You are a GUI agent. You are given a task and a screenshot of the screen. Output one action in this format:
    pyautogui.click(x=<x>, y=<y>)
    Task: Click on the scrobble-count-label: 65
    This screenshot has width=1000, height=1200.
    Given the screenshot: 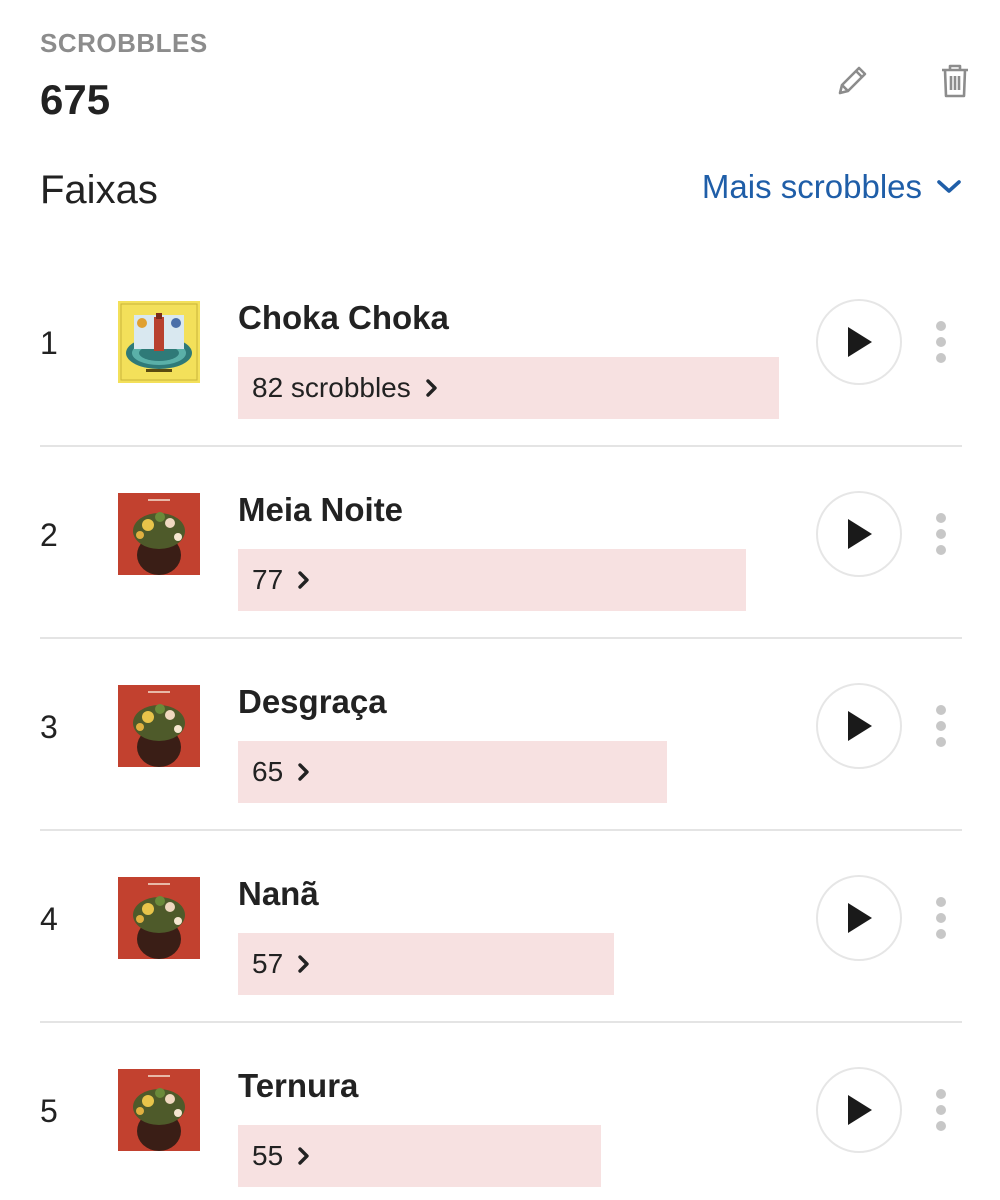 What is the action you would take?
    pyautogui.click(x=268, y=771)
    